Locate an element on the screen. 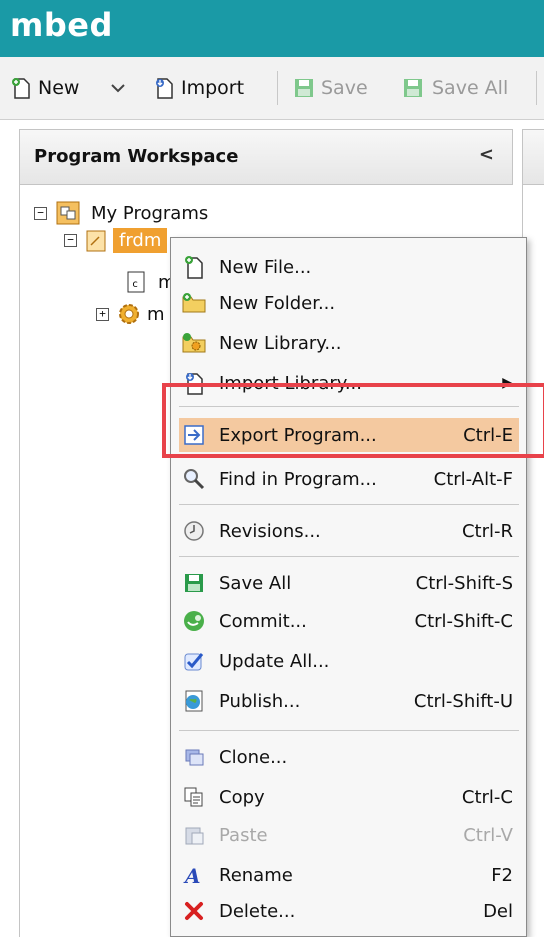 This screenshot has height=937, width=544. import-button: Import is located at coordinates (198, 88).